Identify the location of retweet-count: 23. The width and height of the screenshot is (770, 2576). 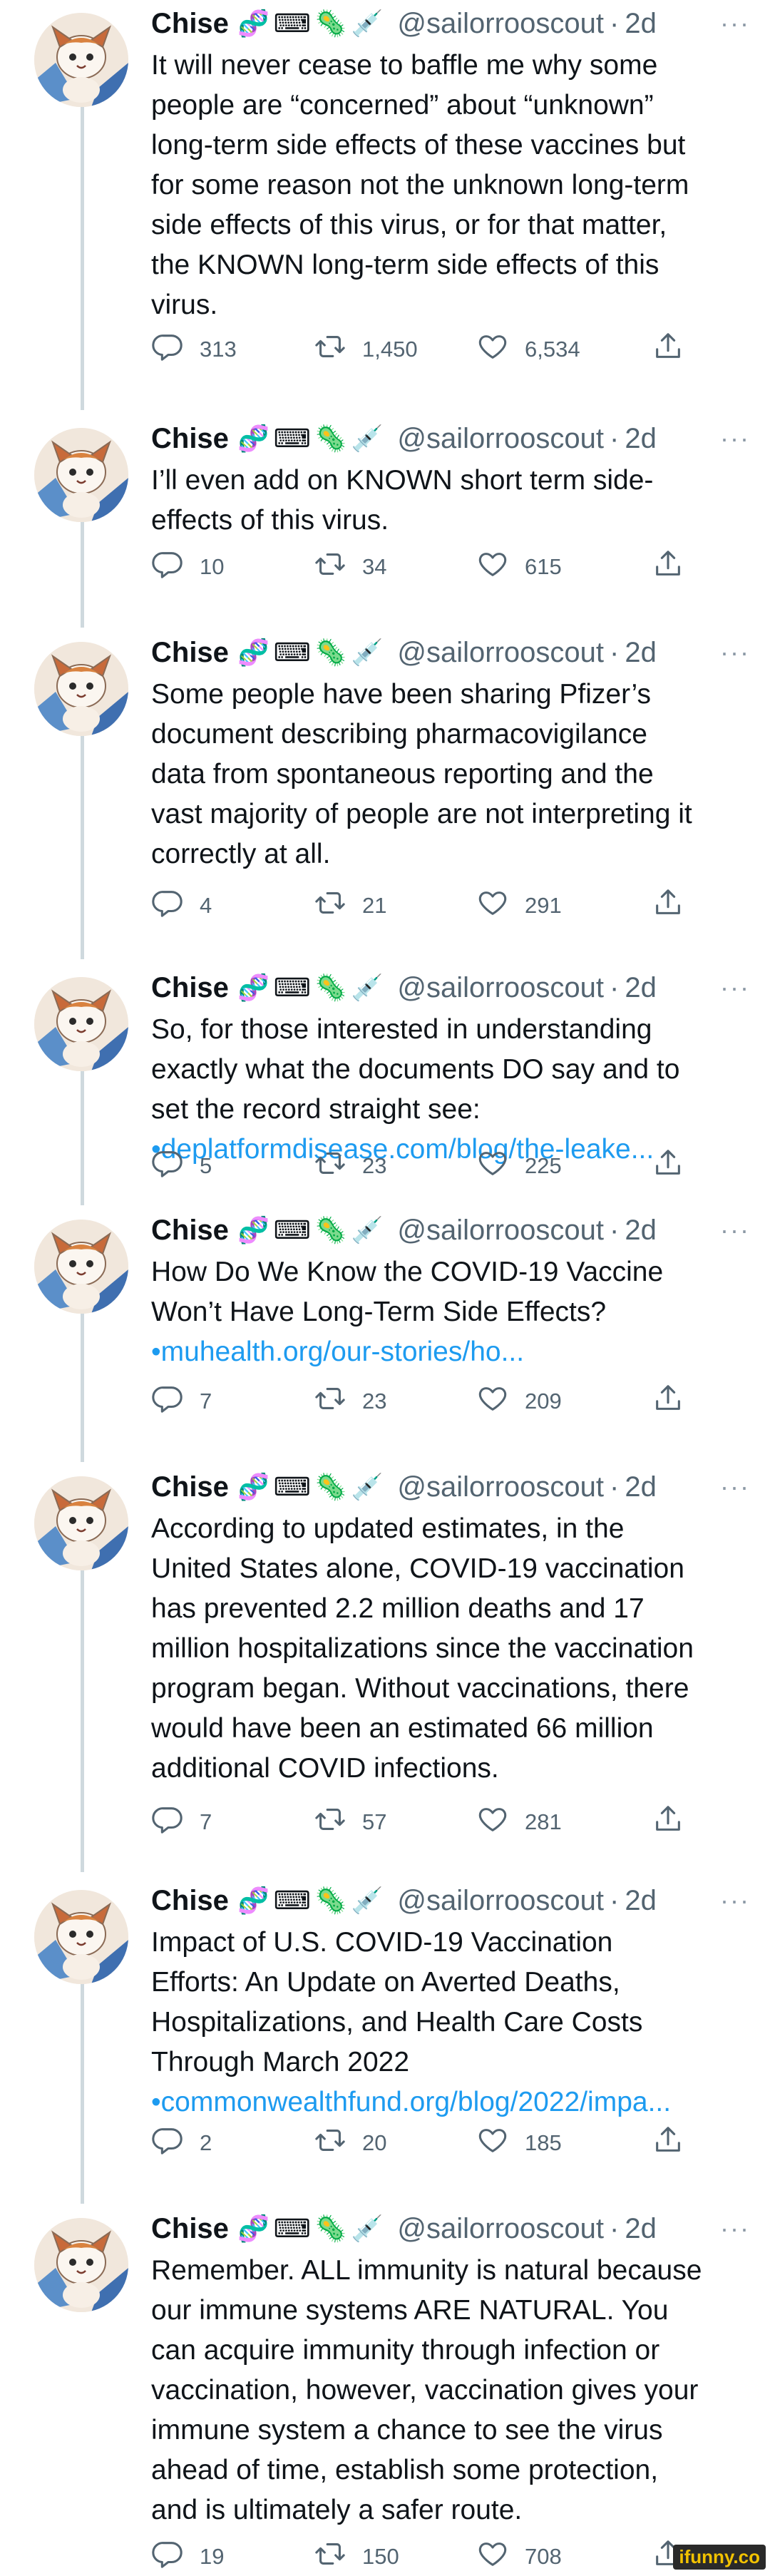
(374, 1401).